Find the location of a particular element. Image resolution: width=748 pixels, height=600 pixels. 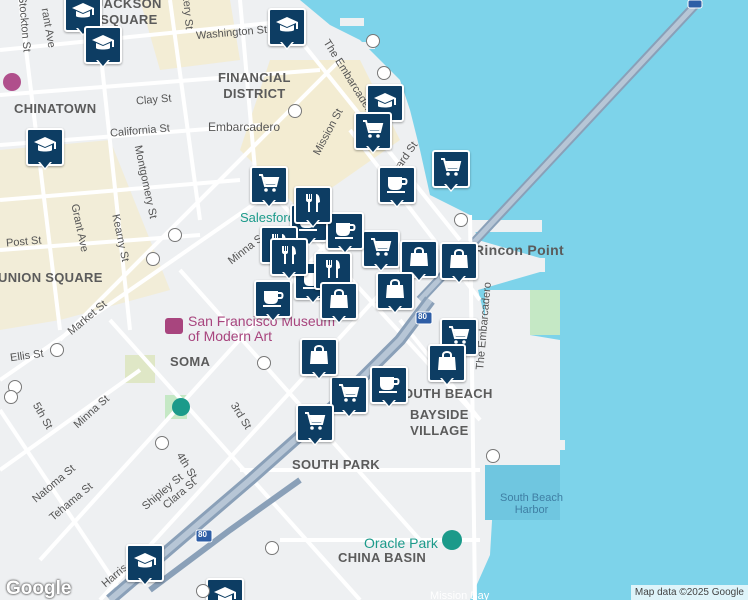

area-south-beach: SOUTH BEACH is located at coordinates (443, 393).